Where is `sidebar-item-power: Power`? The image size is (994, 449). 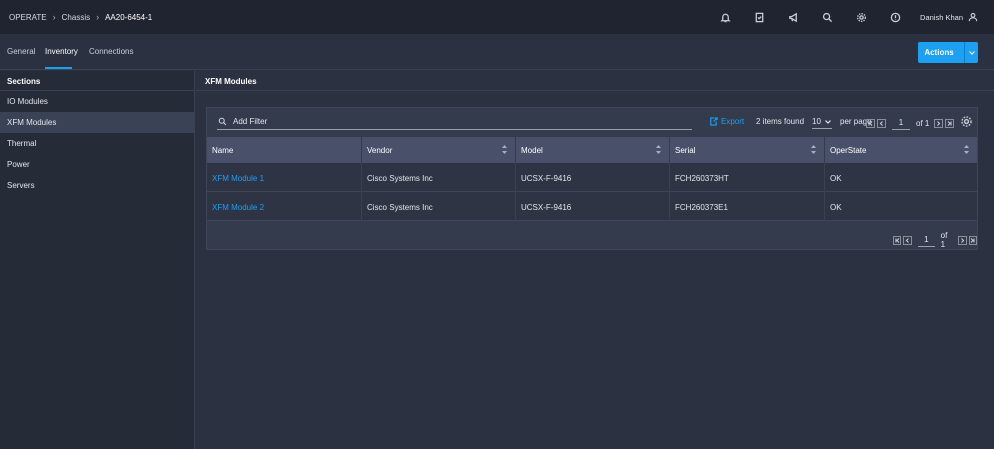
sidebar-item-power: Power is located at coordinates (97, 164).